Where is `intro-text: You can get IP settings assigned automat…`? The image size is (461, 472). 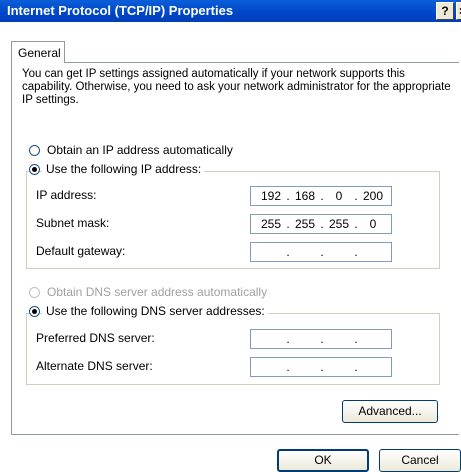 intro-text: You can get IP settings assigned automat… is located at coordinates (236, 87).